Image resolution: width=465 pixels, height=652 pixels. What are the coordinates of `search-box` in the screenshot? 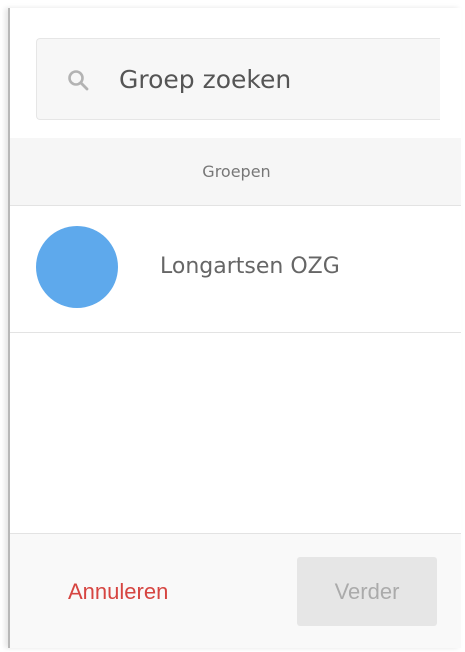 It's located at (238, 79).